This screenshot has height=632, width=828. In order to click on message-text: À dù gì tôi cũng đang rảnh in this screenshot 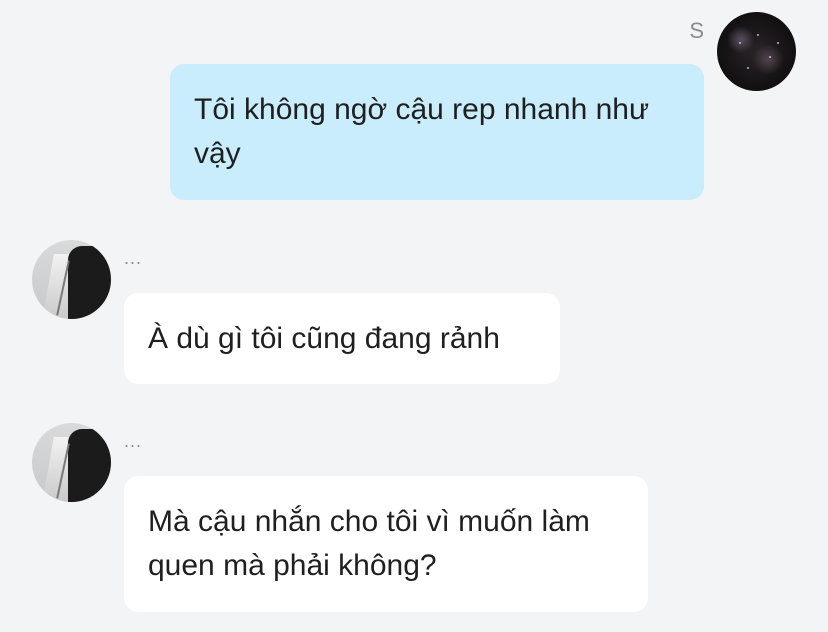, I will do `click(324, 338)`.